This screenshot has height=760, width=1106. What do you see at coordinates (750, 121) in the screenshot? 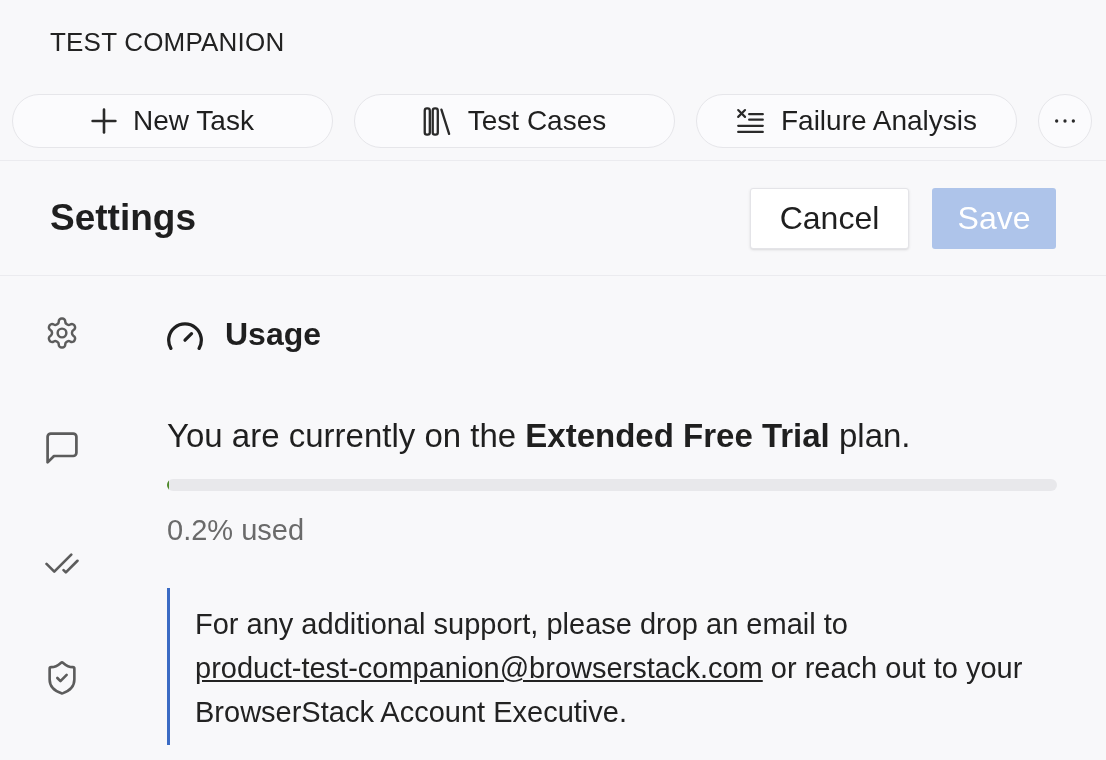
I see `list-x-icon` at bounding box center [750, 121].